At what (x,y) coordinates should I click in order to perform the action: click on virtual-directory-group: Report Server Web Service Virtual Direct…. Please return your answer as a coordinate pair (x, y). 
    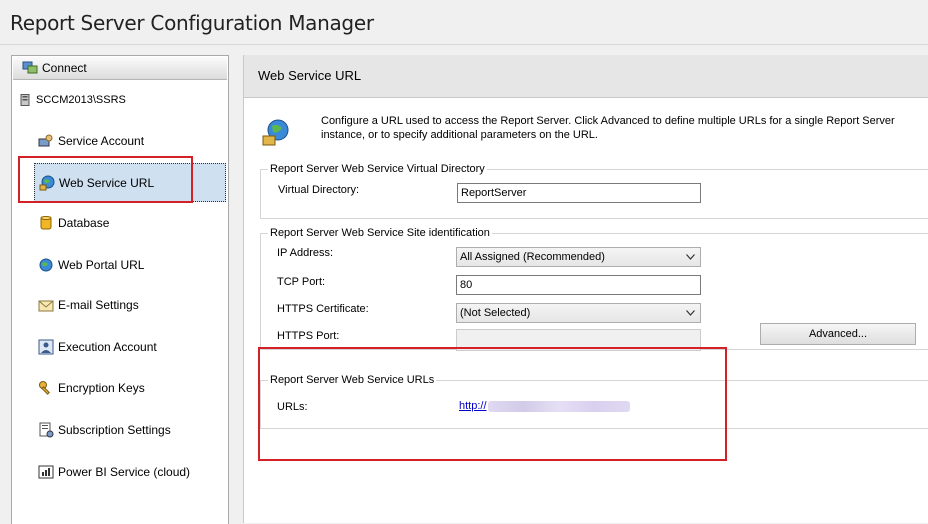
    Looking at the image, I should click on (594, 191).